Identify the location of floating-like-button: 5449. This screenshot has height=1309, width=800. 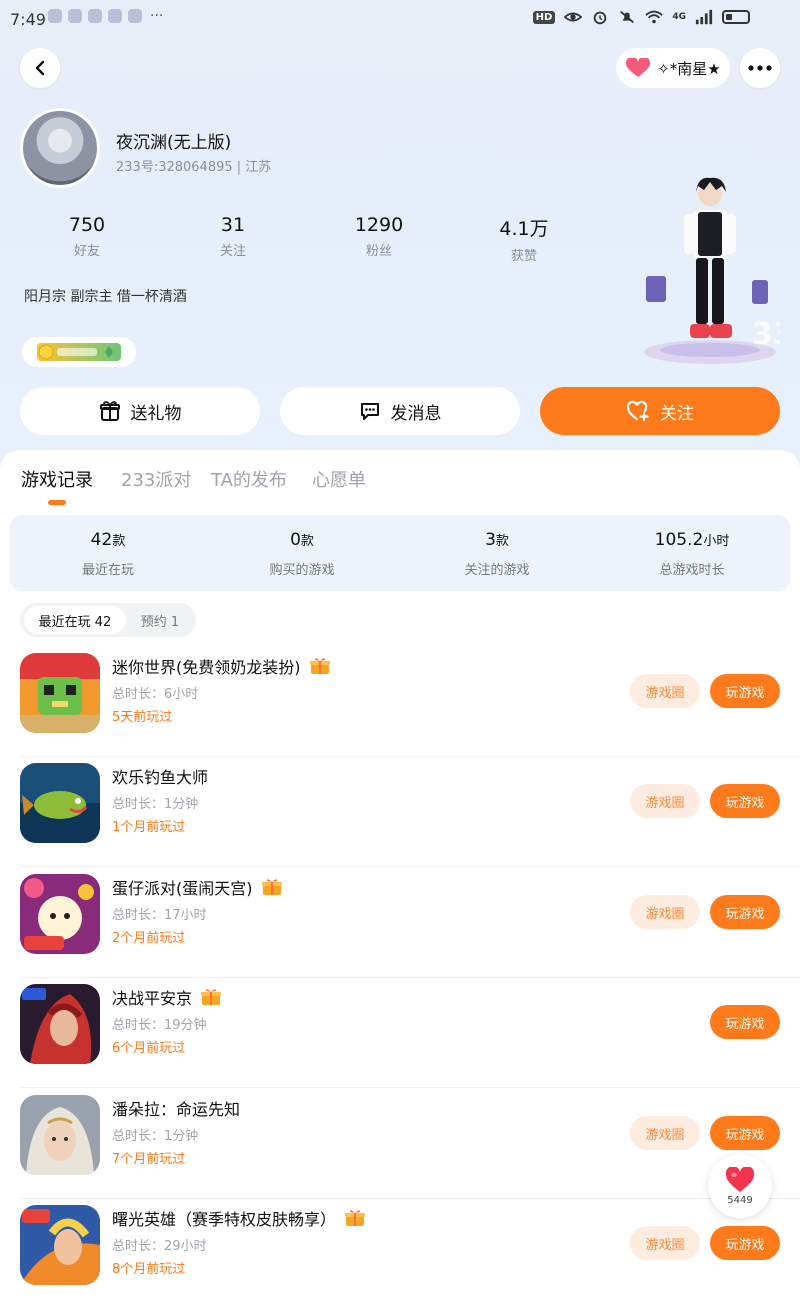
(740, 1186).